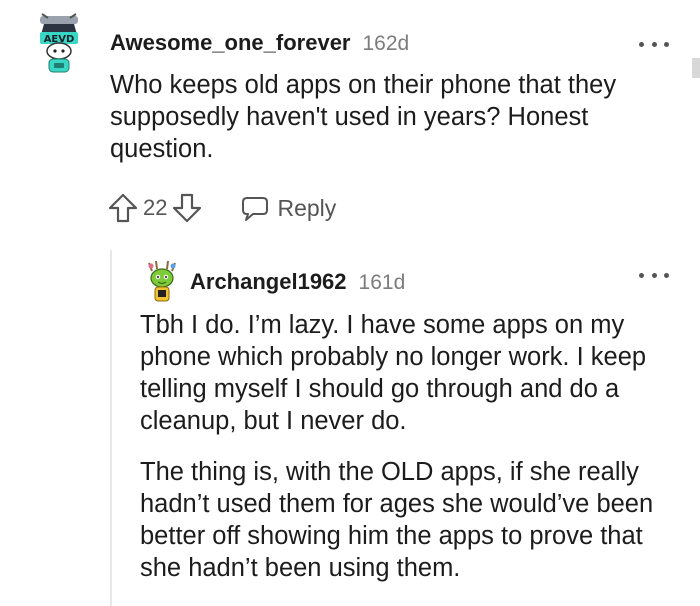 The height and width of the screenshot is (606, 700). I want to click on author-name: Archangel1962, so click(268, 282).